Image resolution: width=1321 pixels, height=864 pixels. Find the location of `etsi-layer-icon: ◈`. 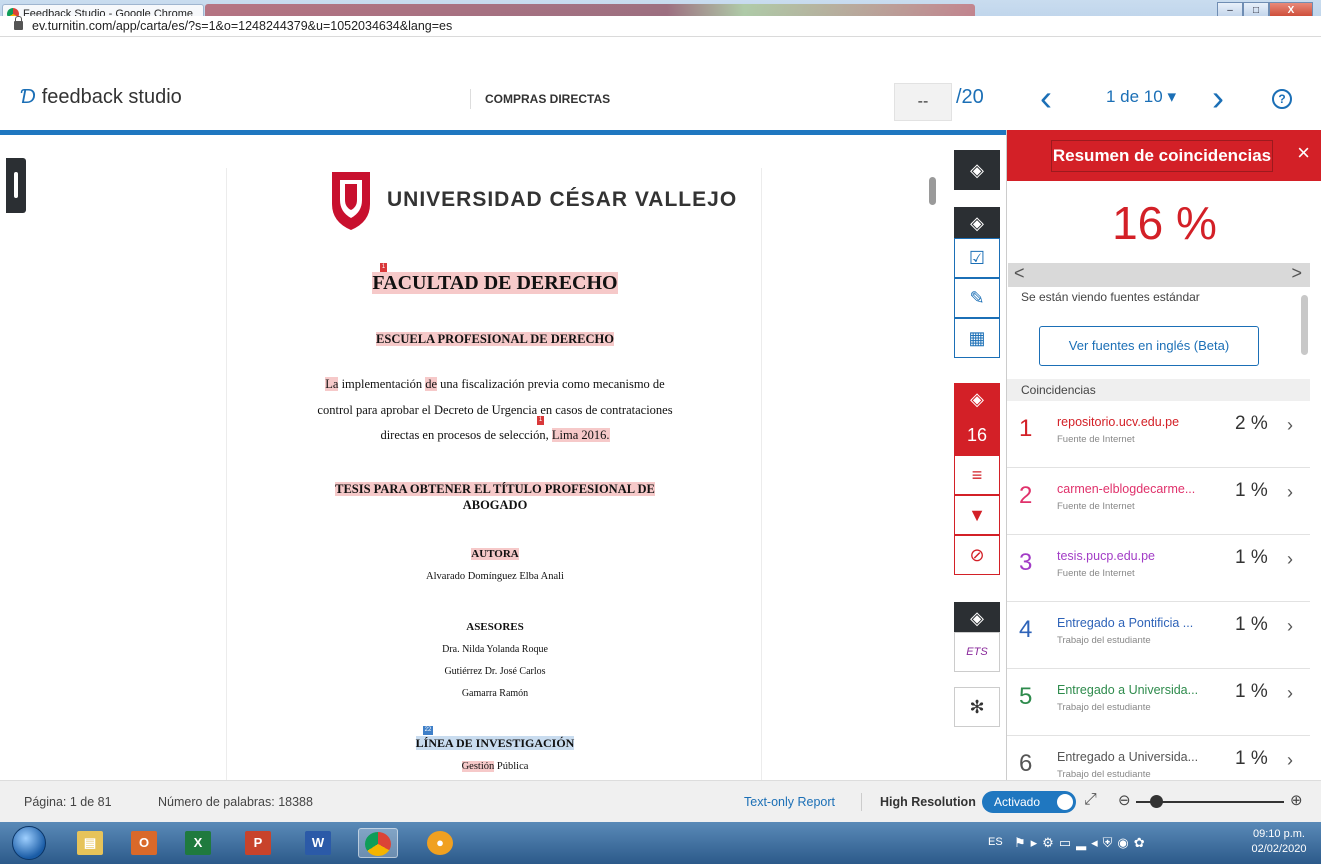

etsi-layer-icon: ◈ is located at coordinates (977, 618).